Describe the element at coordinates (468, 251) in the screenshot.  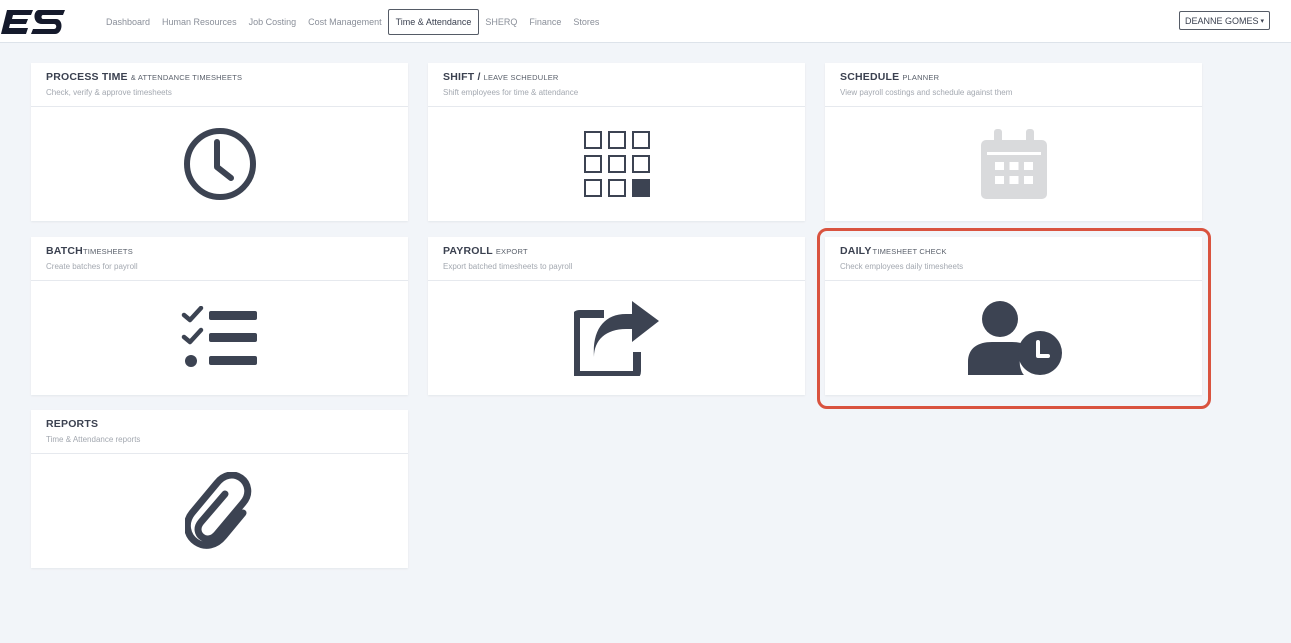
I see `card-title: PAYROLL` at that location.